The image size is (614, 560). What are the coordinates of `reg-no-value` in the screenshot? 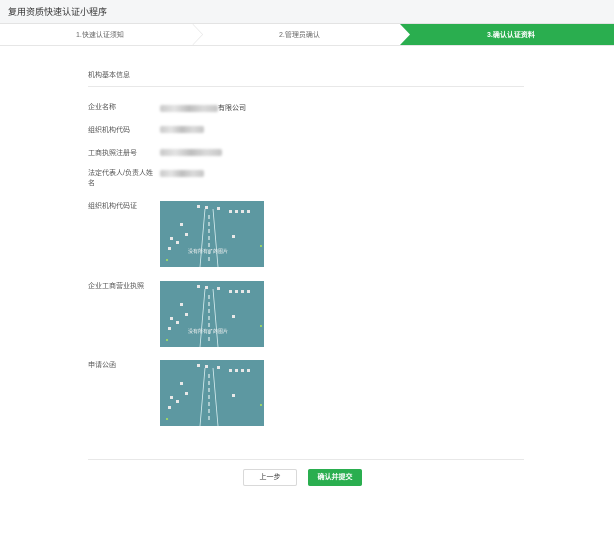 It's located at (191, 152).